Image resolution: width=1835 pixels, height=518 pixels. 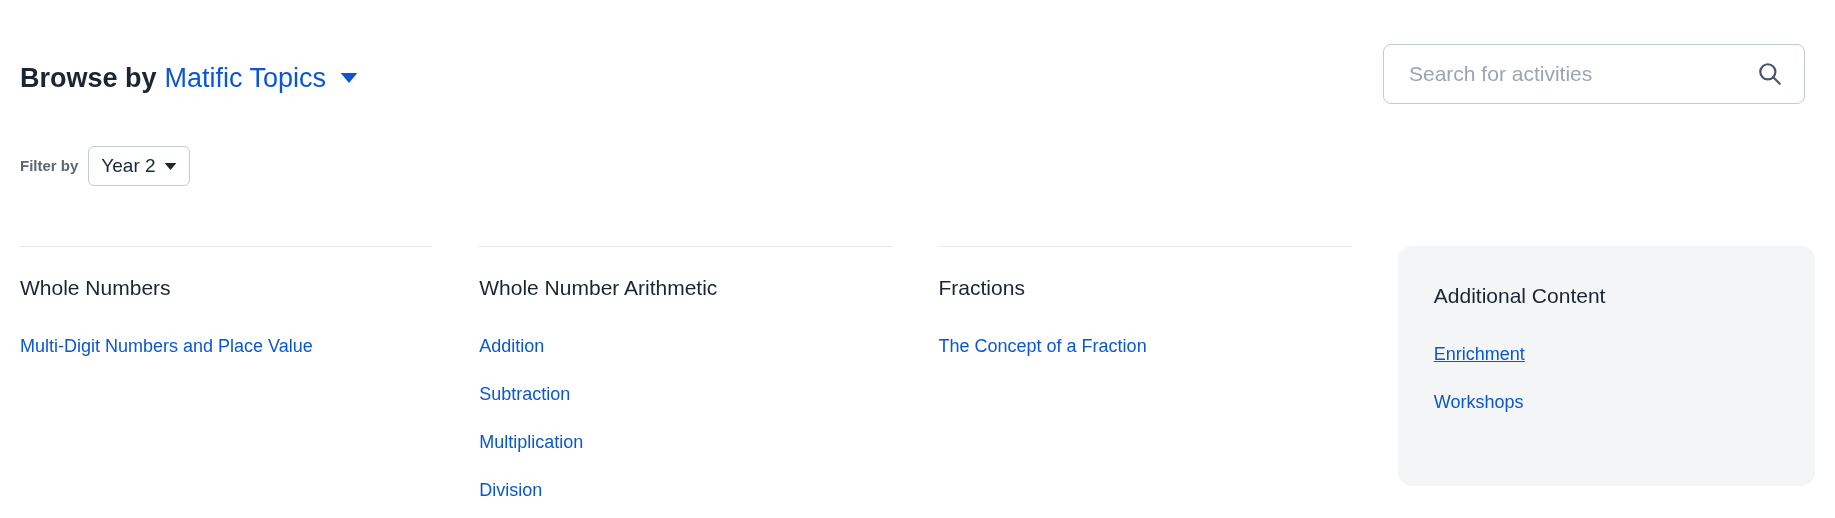 What do you see at coordinates (525, 394) in the screenshot?
I see `topic-link: Subtraction` at bounding box center [525, 394].